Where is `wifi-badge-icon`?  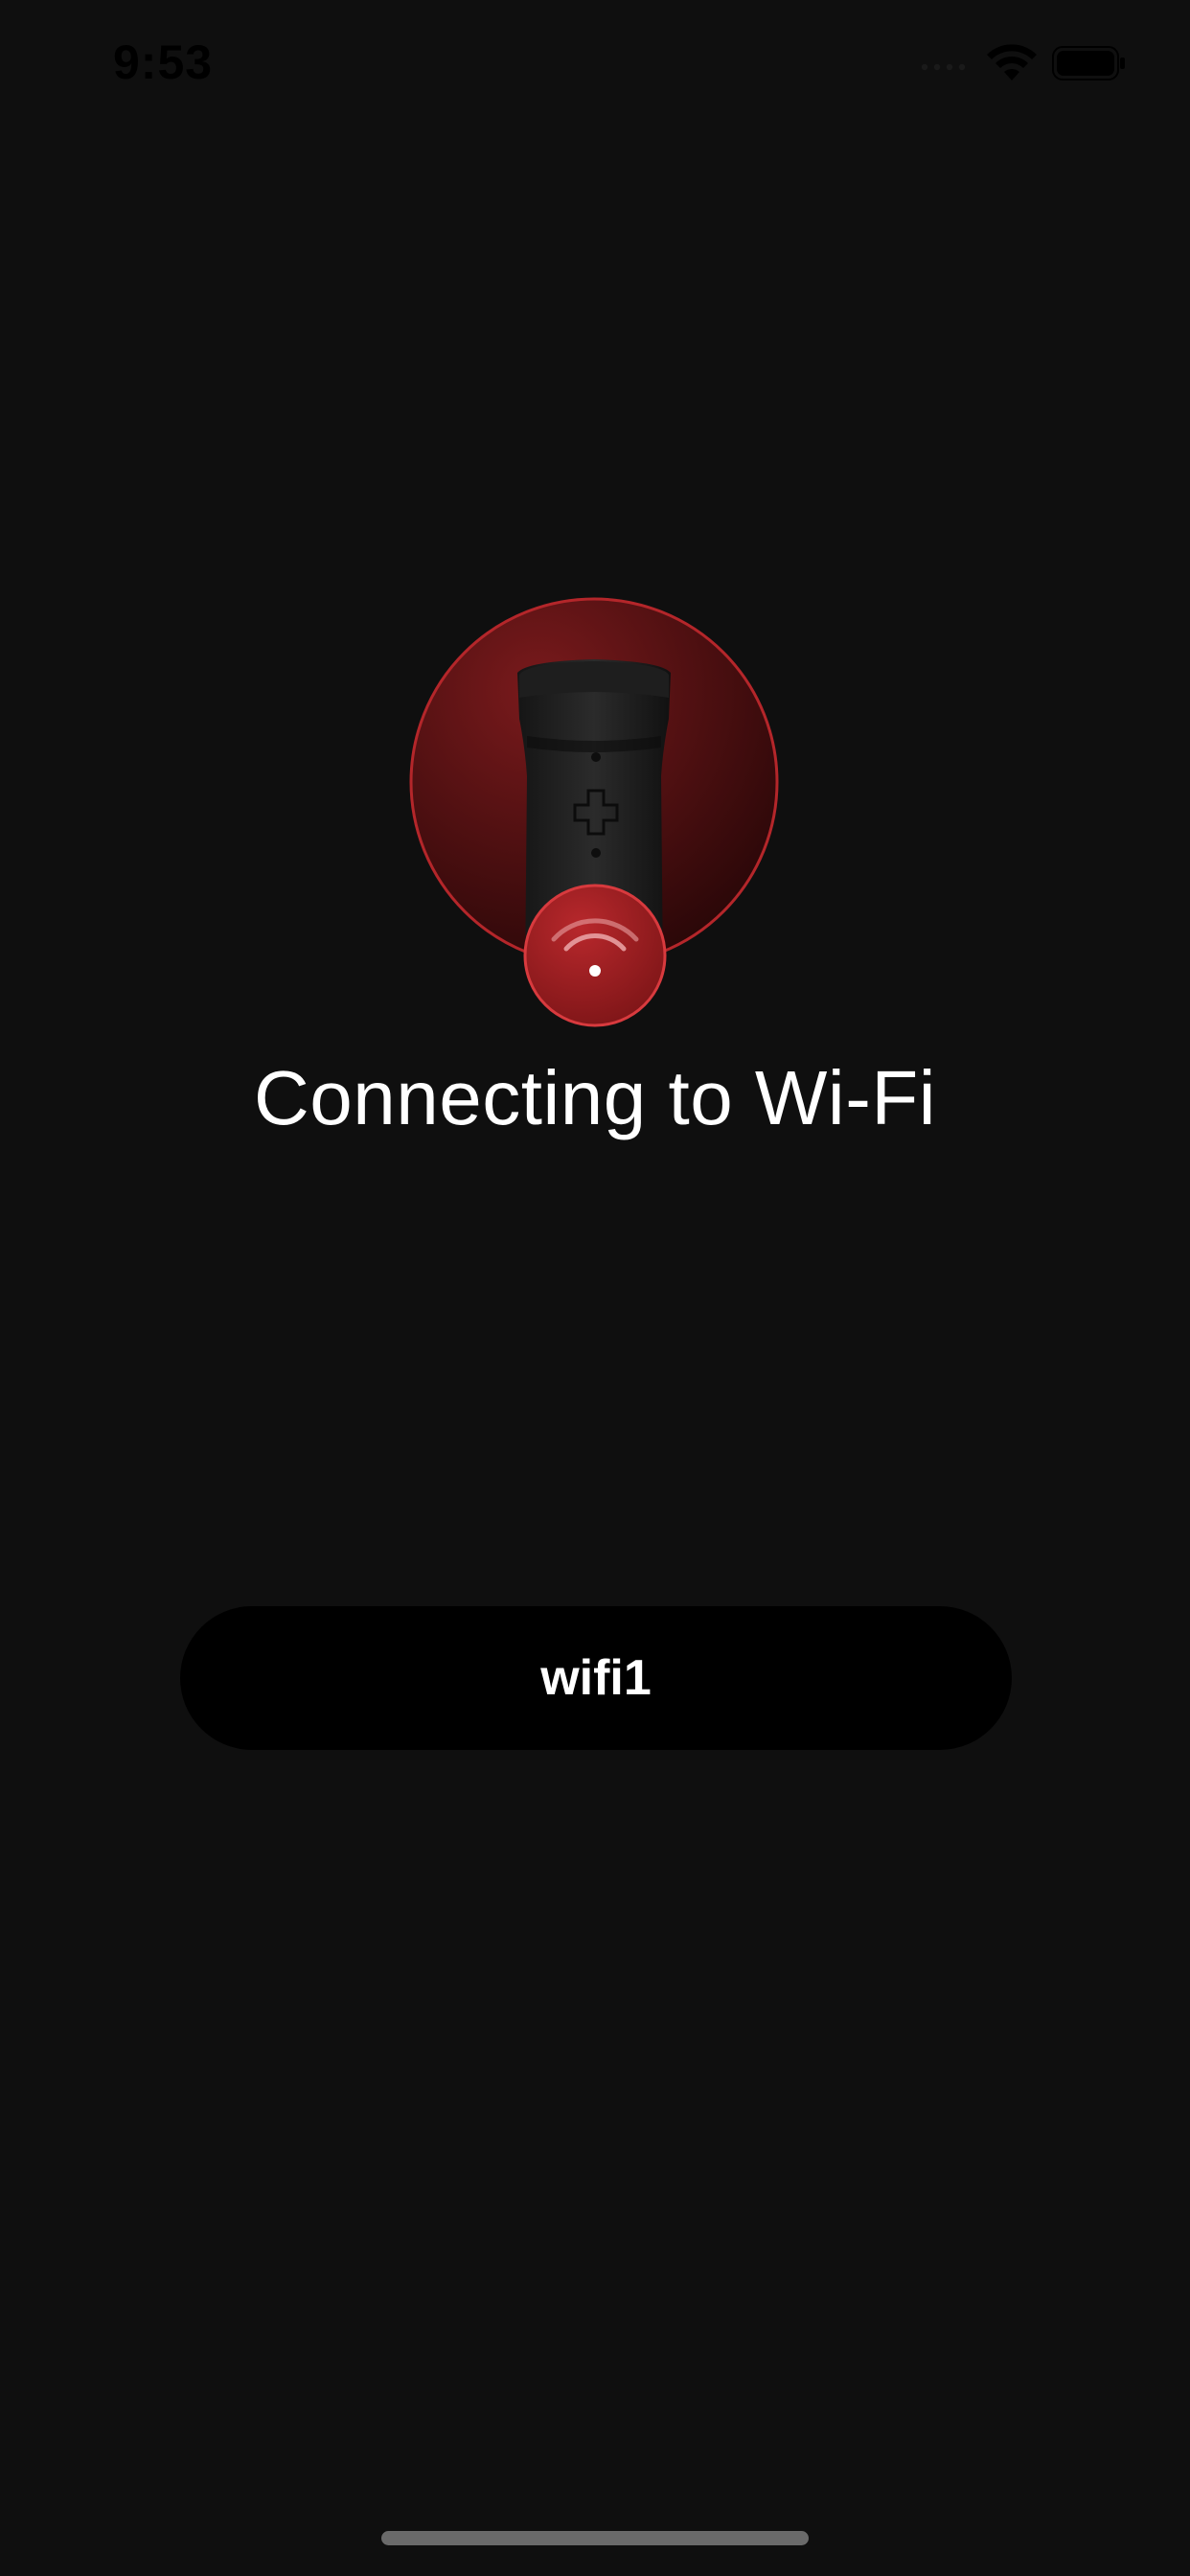
wifi-badge-icon is located at coordinates (595, 955).